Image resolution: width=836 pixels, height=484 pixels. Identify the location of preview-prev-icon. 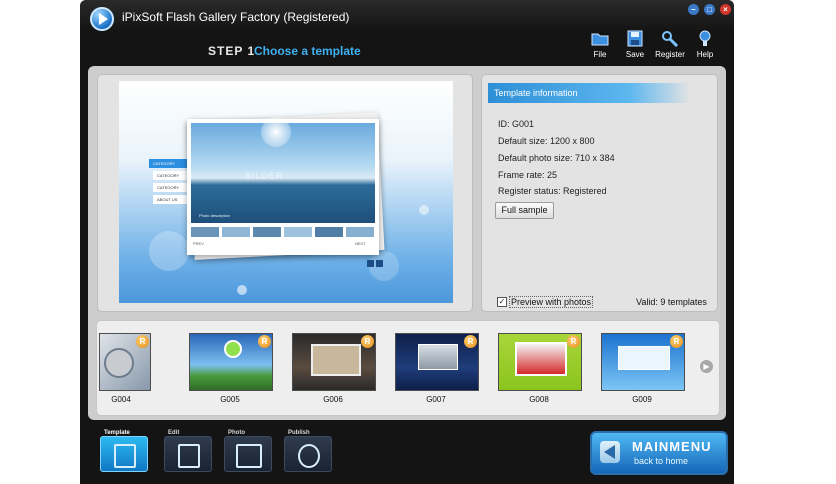
(370, 263).